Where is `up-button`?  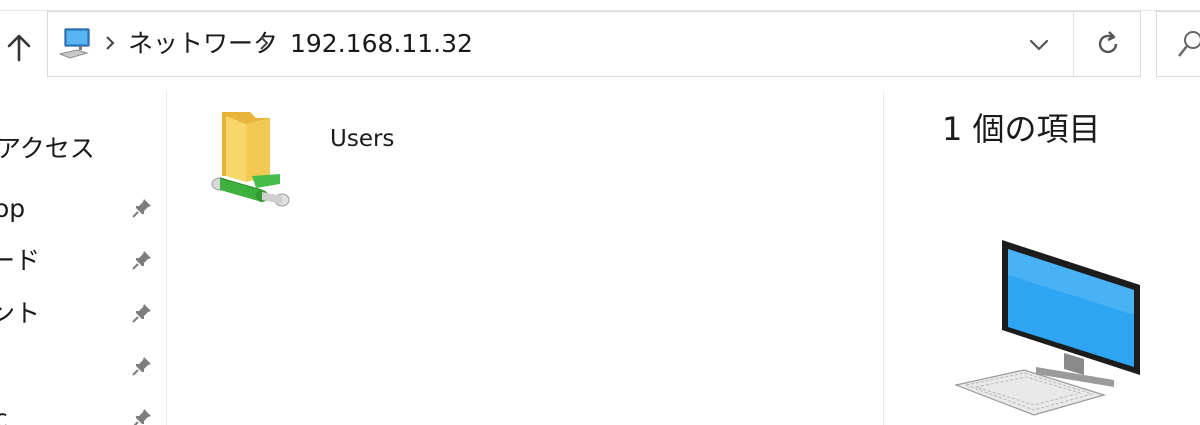
up-button is located at coordinates (19, 47).